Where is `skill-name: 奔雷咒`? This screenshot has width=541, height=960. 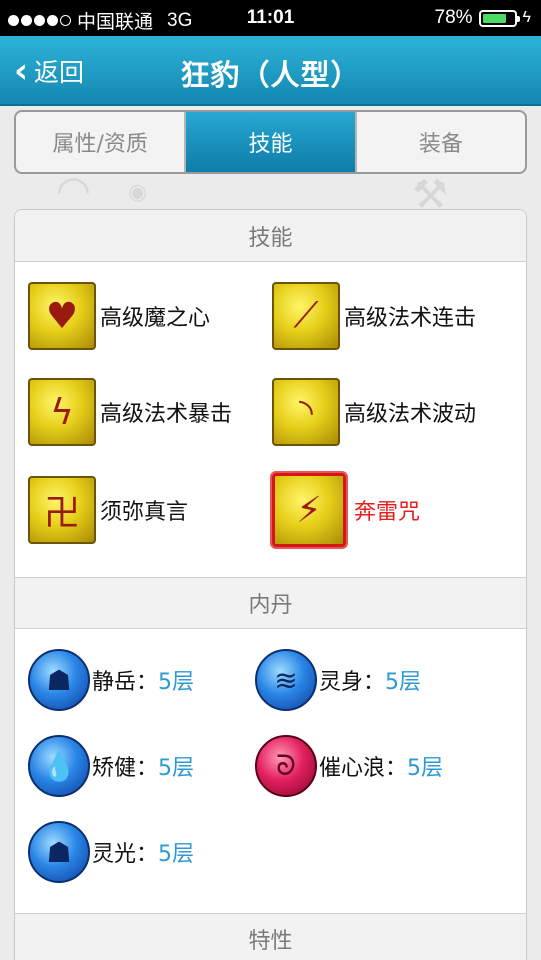 skill-name: 奔雷咒 is located at coordinates (387, 512).